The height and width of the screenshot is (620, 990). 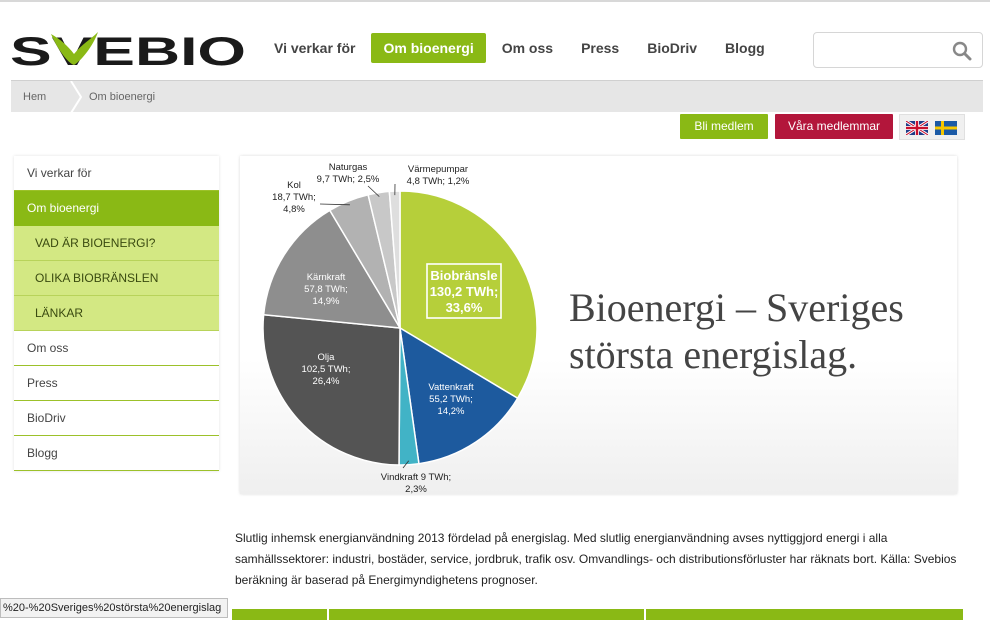 I want to click on uk-flag-icon, so click(x=917, y=128).